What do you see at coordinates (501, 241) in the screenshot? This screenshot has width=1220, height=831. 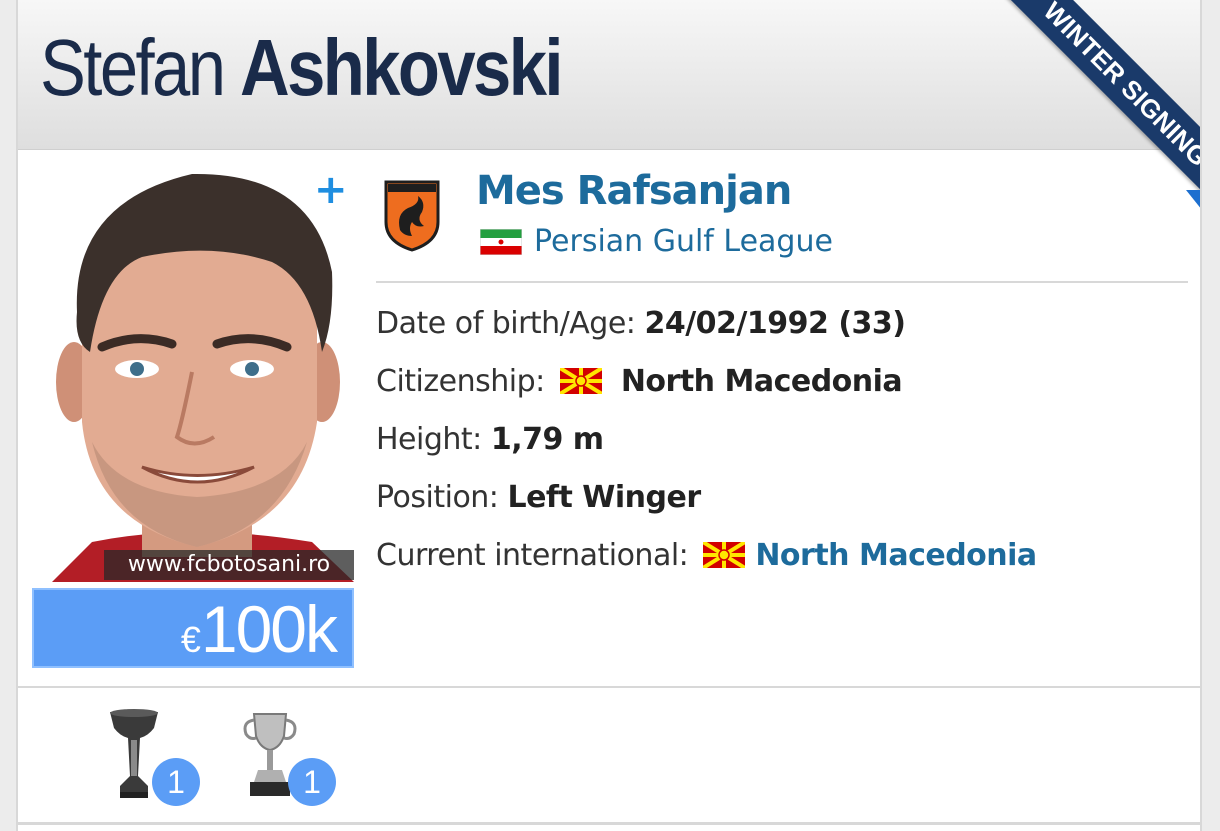 I see `iran-flag-icon` at bounding box center [501, 241].